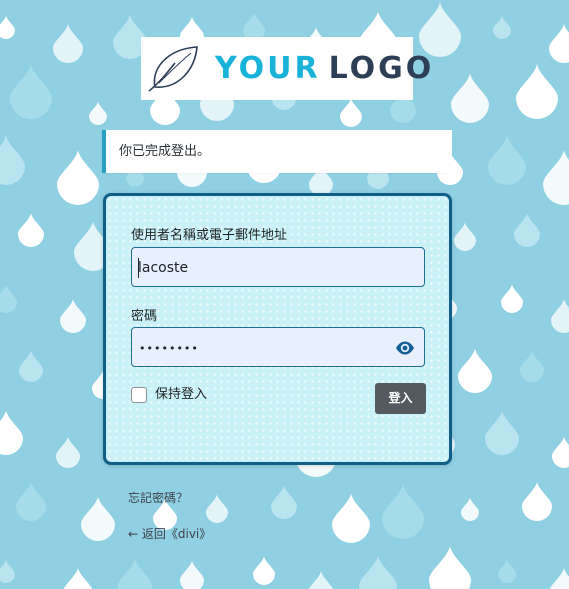  I want to click on notice-message: 你已完成登出。, so click(165, 151).